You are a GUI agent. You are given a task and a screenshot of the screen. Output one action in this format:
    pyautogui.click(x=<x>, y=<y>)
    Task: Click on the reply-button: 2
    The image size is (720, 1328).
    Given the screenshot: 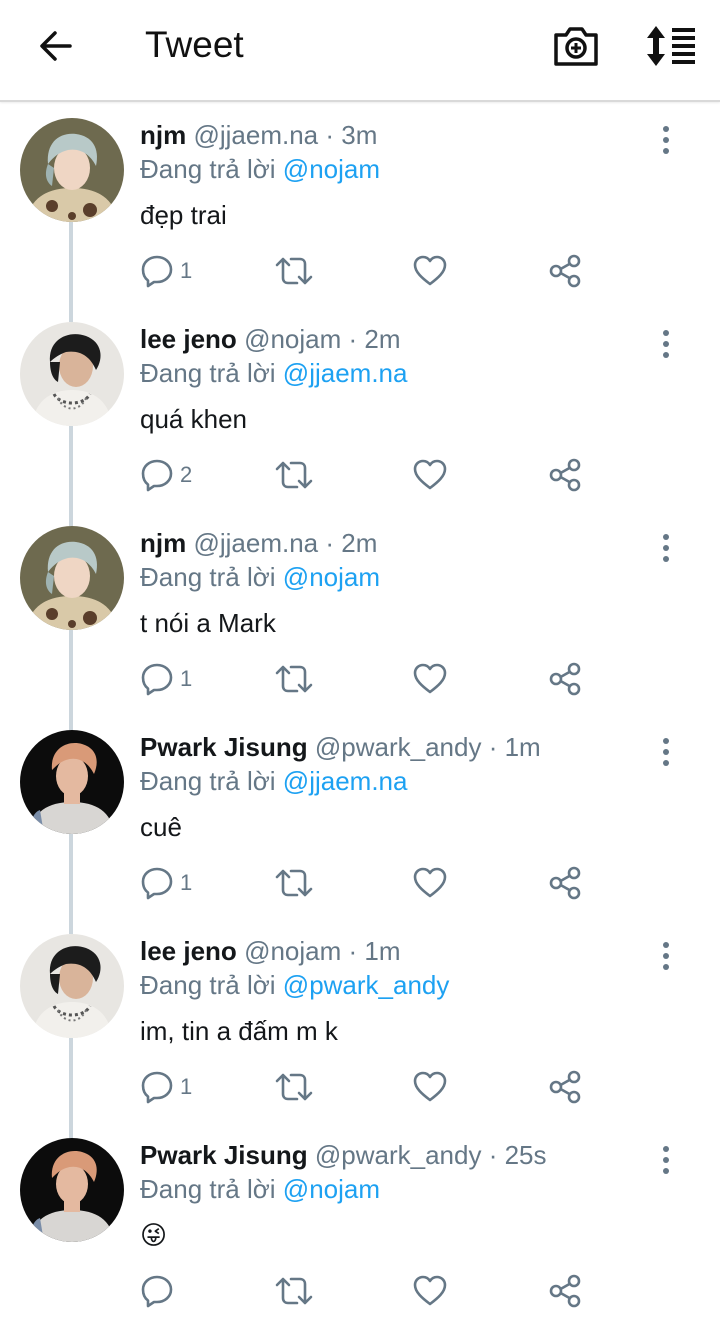 What is the action you would take?
    pyautogui.click(x=166, y=476)
    